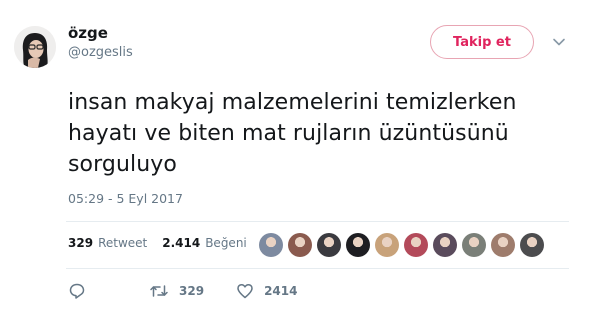 Image resolution: width=593 pixels, height=316 pixels. I want to click on like-button: 2414, so click(266, 291).